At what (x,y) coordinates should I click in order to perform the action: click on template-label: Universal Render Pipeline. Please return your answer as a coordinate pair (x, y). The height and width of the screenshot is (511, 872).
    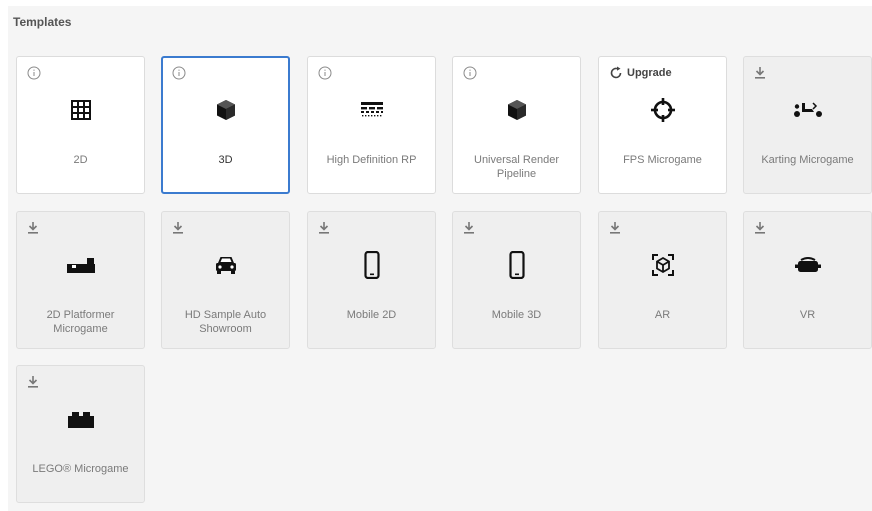
    Looking at the image, I should click on (516, 167).